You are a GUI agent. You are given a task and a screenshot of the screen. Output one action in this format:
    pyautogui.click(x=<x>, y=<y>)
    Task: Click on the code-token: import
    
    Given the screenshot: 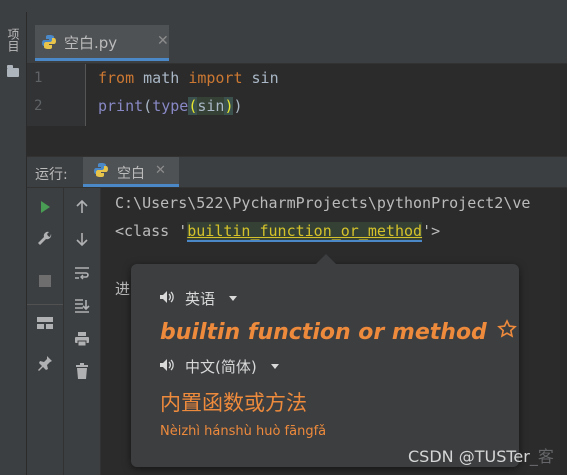 What is the action you would take?
    pyautogui.click(x=215, y=78)
    